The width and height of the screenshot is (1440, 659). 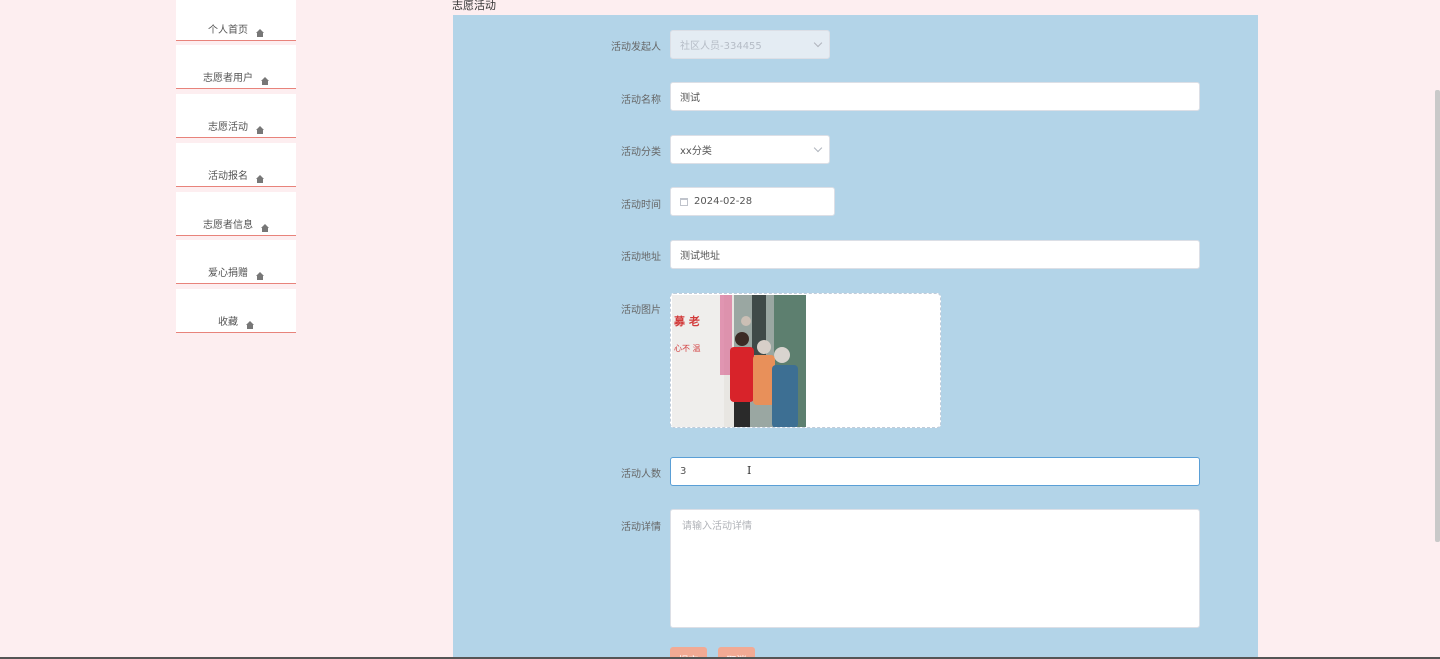 I want to click on address-input: 测试地址, so click(x=935, y=254).